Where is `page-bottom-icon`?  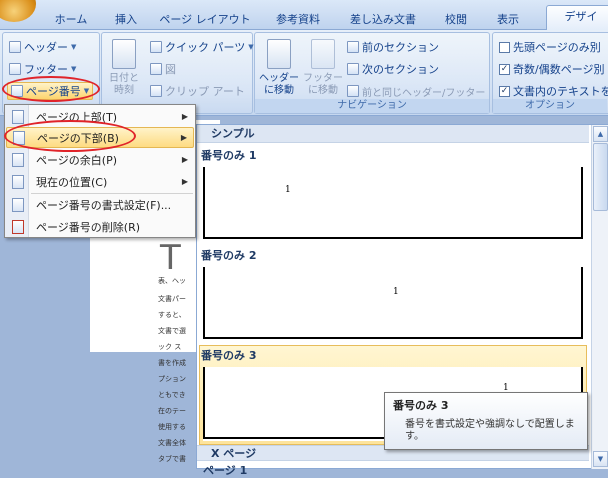
page-bottom-icon is located at coordinates (19, 137).